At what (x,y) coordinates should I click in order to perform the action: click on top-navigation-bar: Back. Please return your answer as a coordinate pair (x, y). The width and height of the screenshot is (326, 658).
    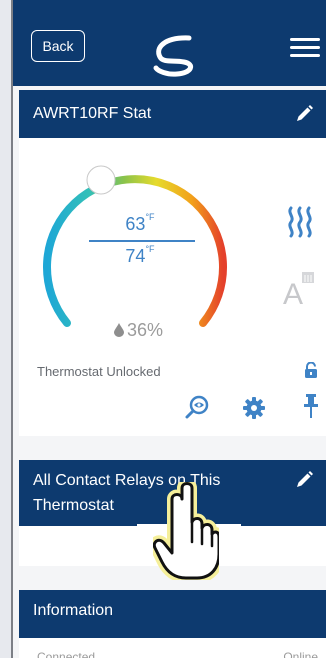
    Looking at the image, I should click on (169, 43).